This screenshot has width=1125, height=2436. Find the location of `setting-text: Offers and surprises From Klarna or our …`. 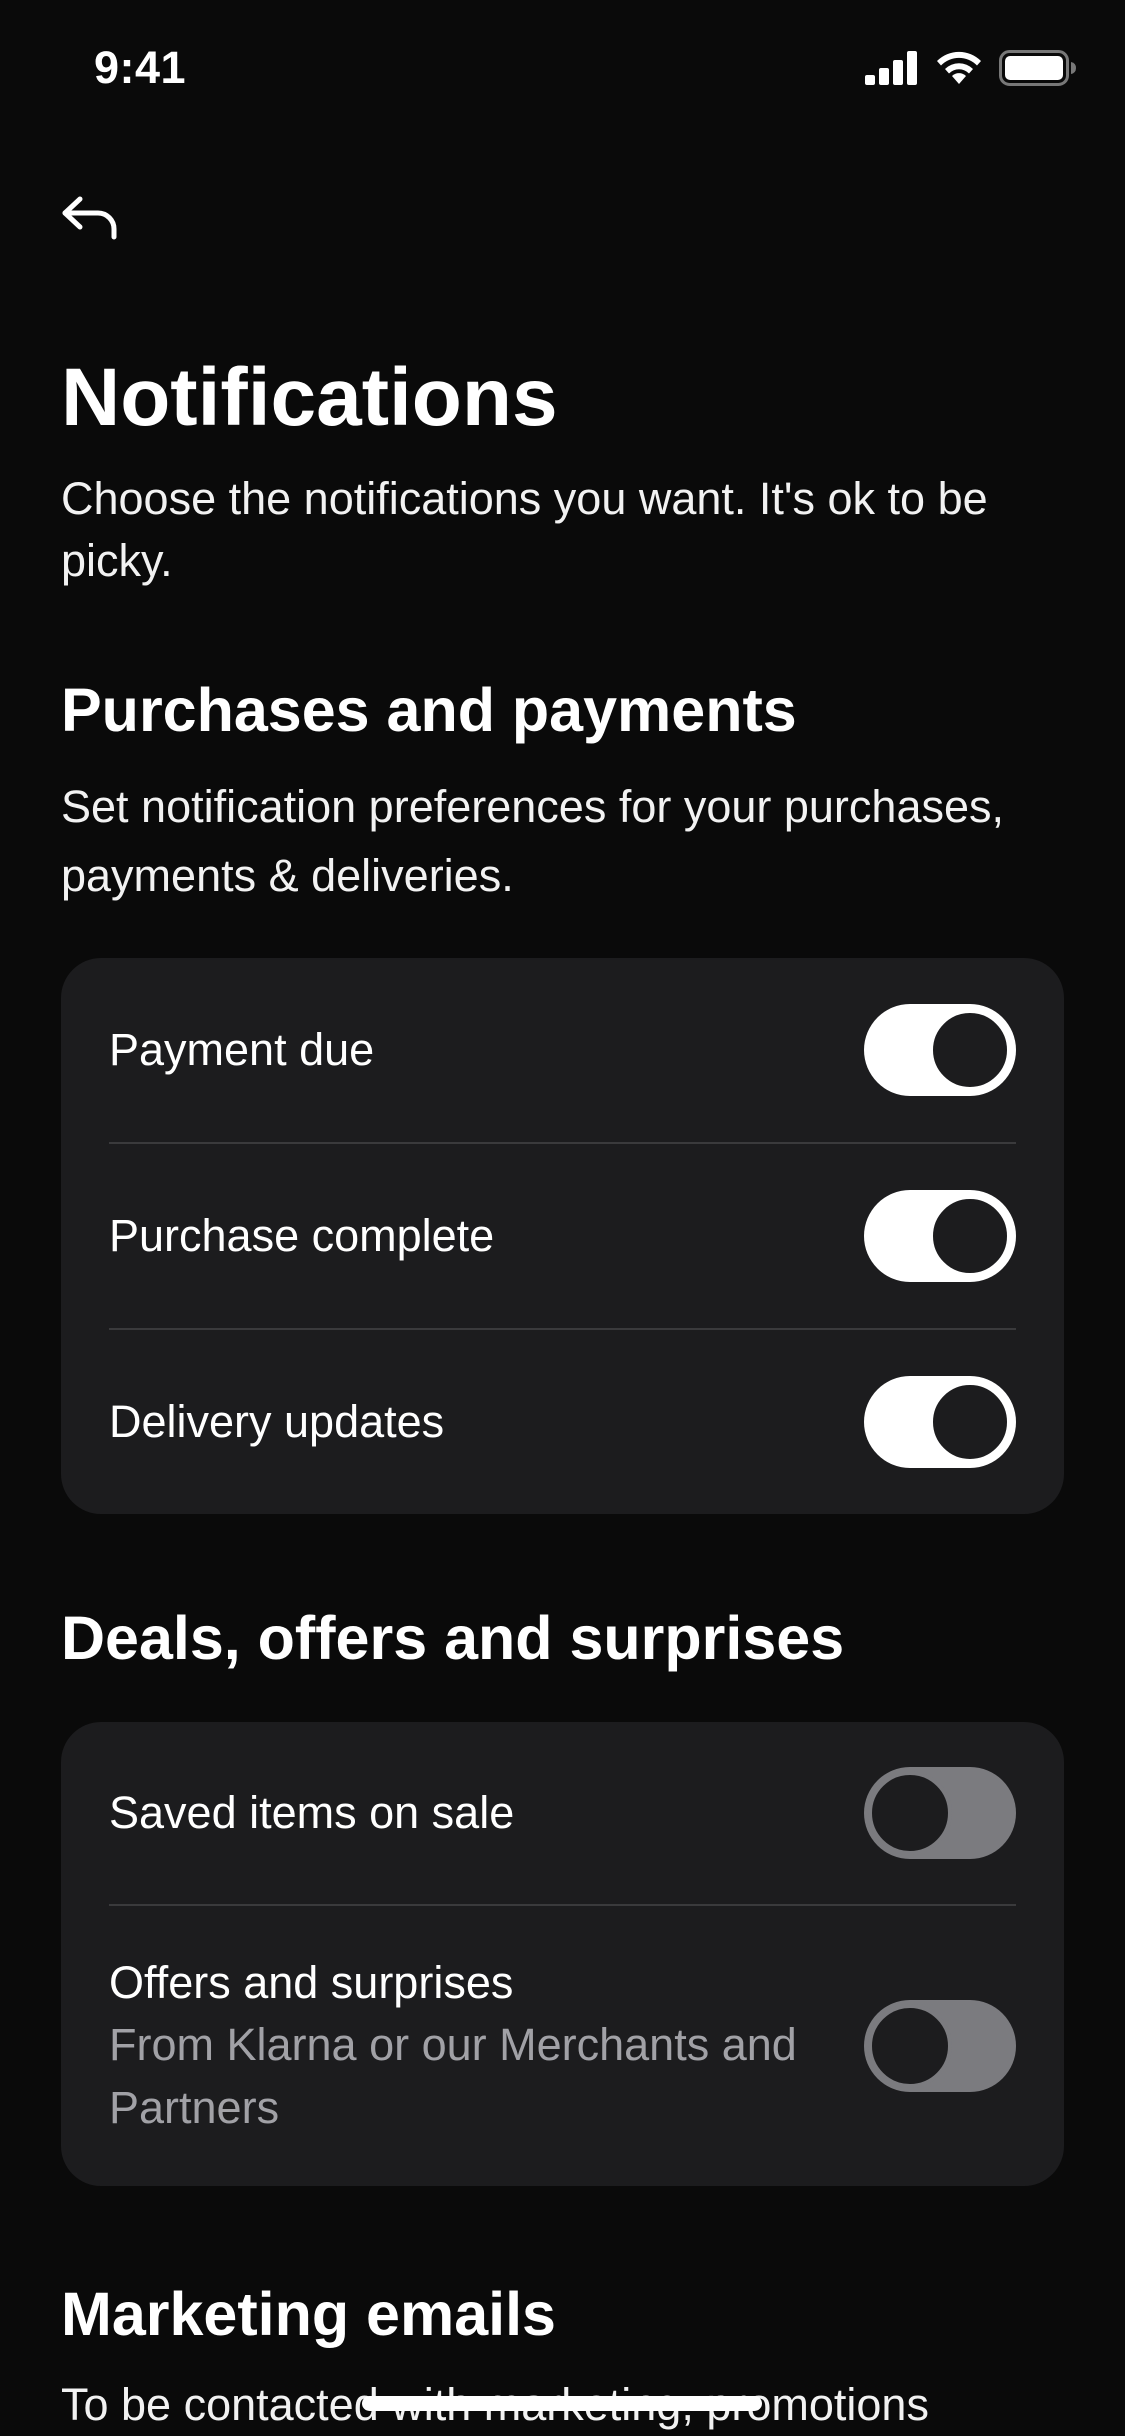

setting-text: Offers and surprises From Klarna or our … is located at coordinates (454, 2046).